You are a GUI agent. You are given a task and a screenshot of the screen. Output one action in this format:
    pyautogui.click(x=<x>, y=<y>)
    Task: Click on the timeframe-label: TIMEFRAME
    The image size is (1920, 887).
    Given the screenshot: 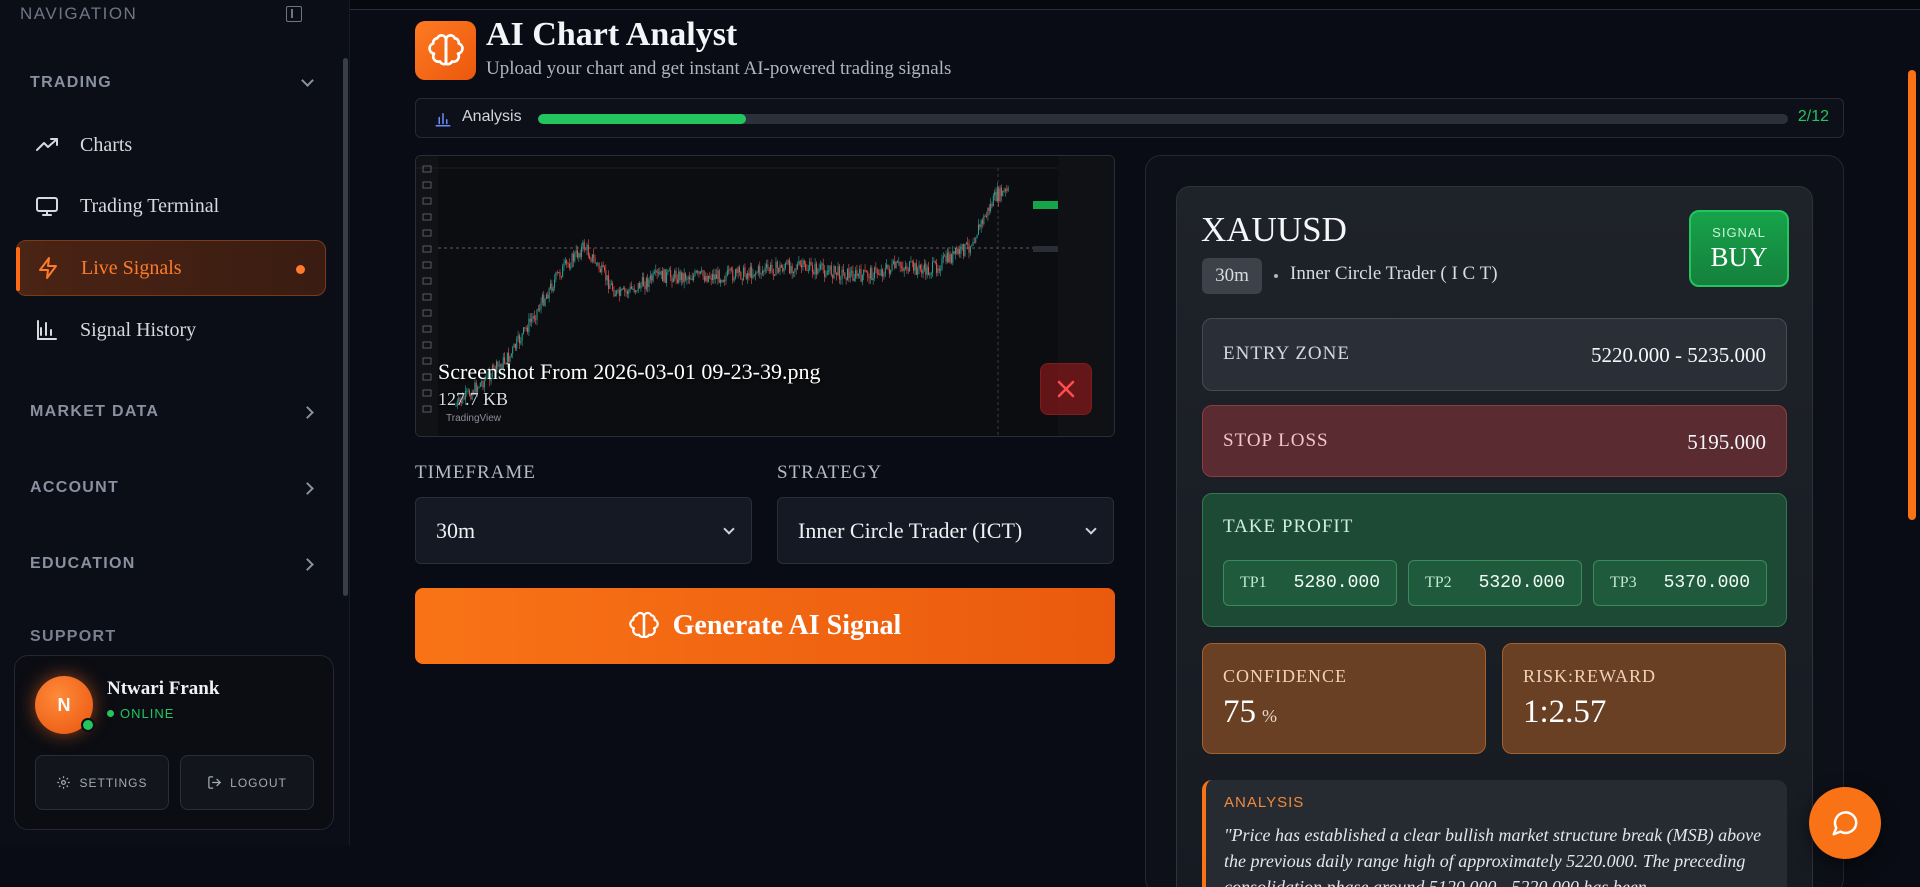 What is the action you would take?
    pyautogui.click(x=475, y=472)
    